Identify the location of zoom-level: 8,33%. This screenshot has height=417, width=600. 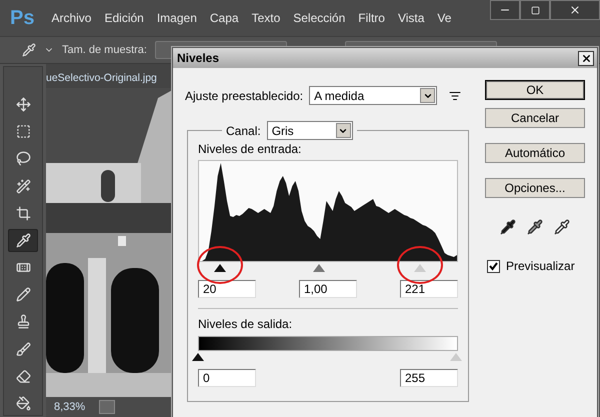
(70, 407).